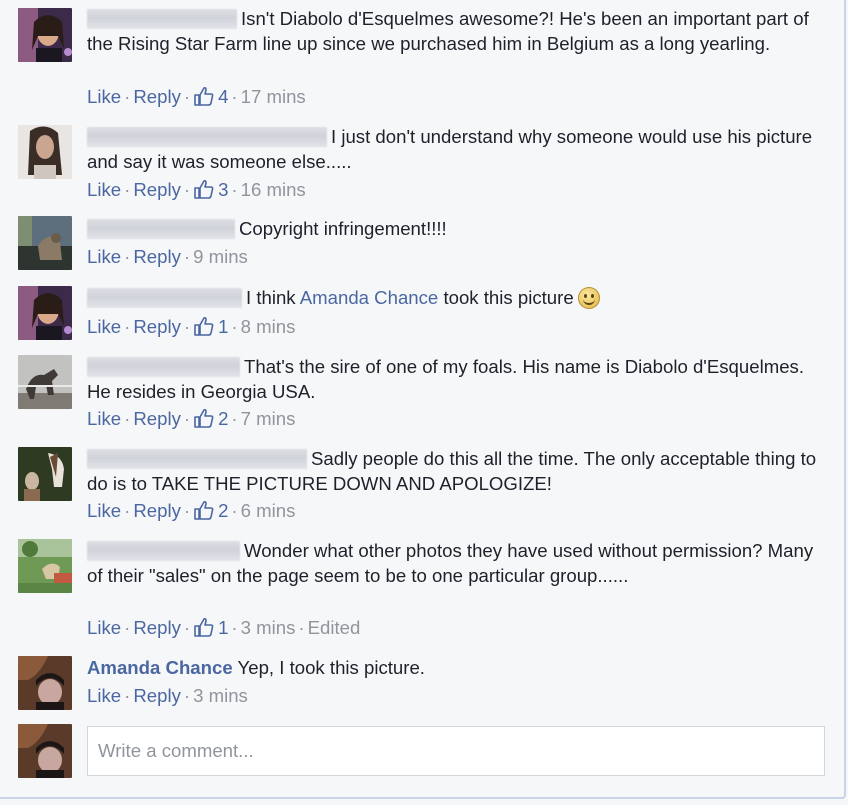 This screenshot has width=848, height=805. I want to click on comment-timestamp: 7 mins, so click(268, 418).